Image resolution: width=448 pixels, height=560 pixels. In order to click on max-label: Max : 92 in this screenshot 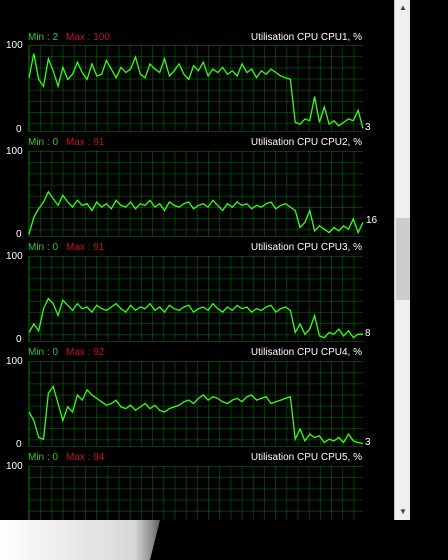, I will do `click(85, 352)`.